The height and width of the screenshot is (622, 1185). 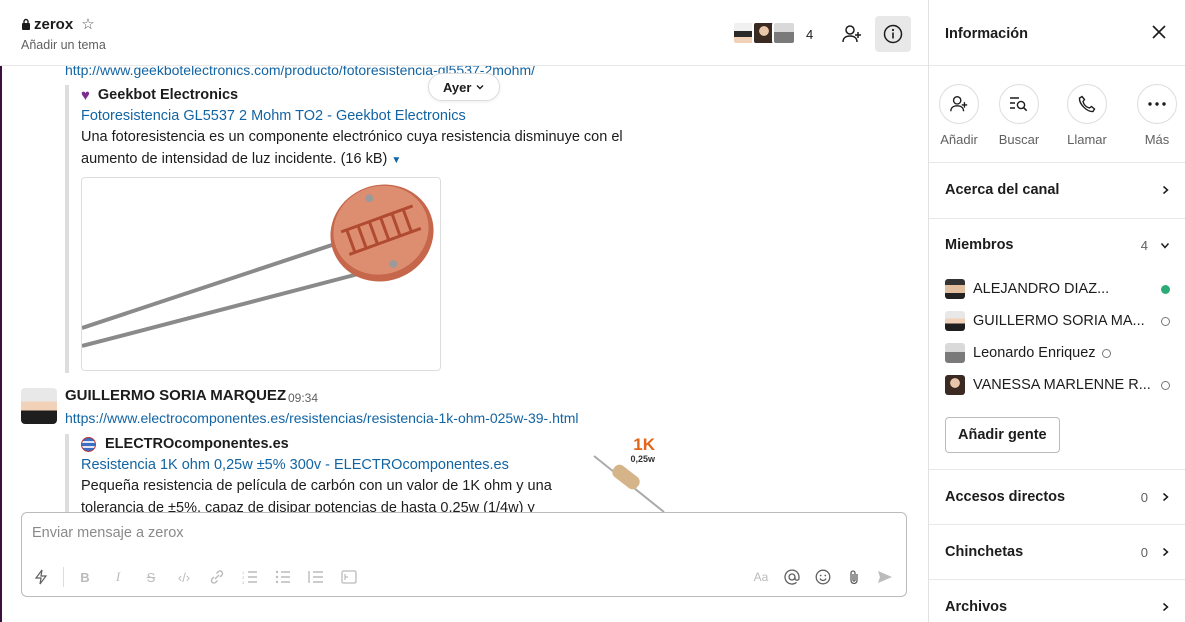 I want to click on shortcuts-lightning-icon, so click(x=41, y=577).